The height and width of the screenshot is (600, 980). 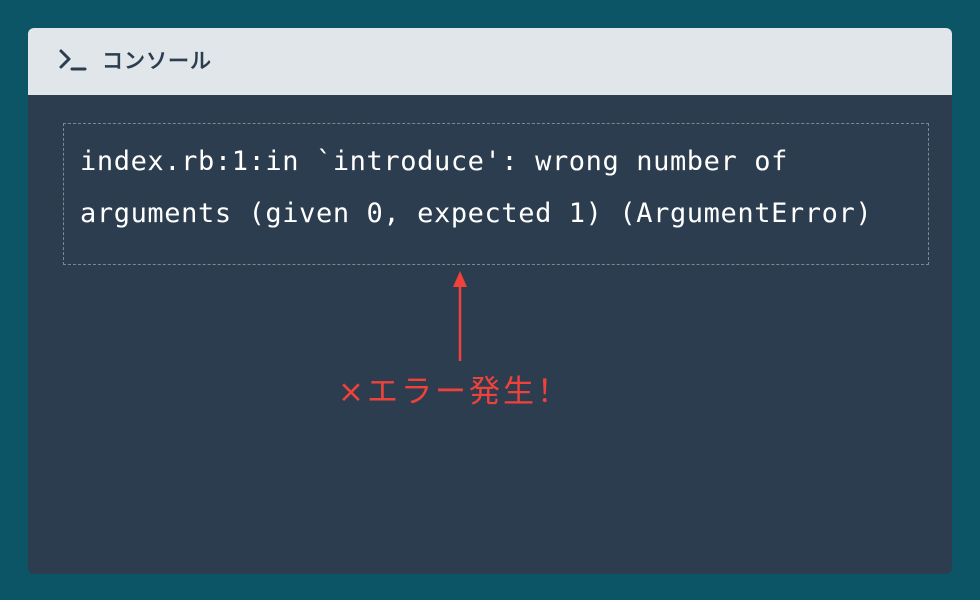 What do you see at coordinates (454, 392) in the screenshot?
I see `error-annotation: ×エラー発生！` at bounding box center [454, 392].